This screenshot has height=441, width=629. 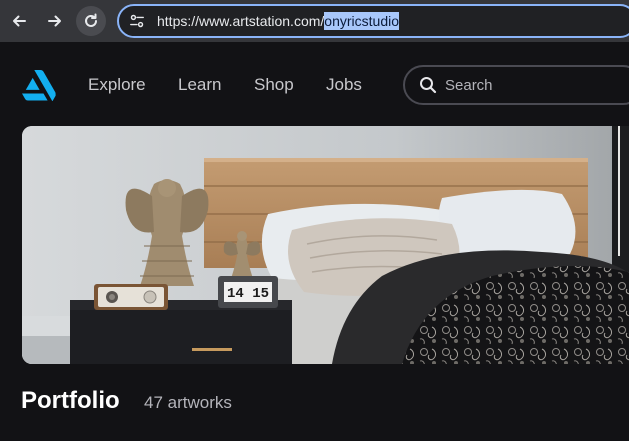 What do you see at coordinates (248, 294) in the screenshot?
I see `clock-display: 14 15` at bounding box center [248, 294].